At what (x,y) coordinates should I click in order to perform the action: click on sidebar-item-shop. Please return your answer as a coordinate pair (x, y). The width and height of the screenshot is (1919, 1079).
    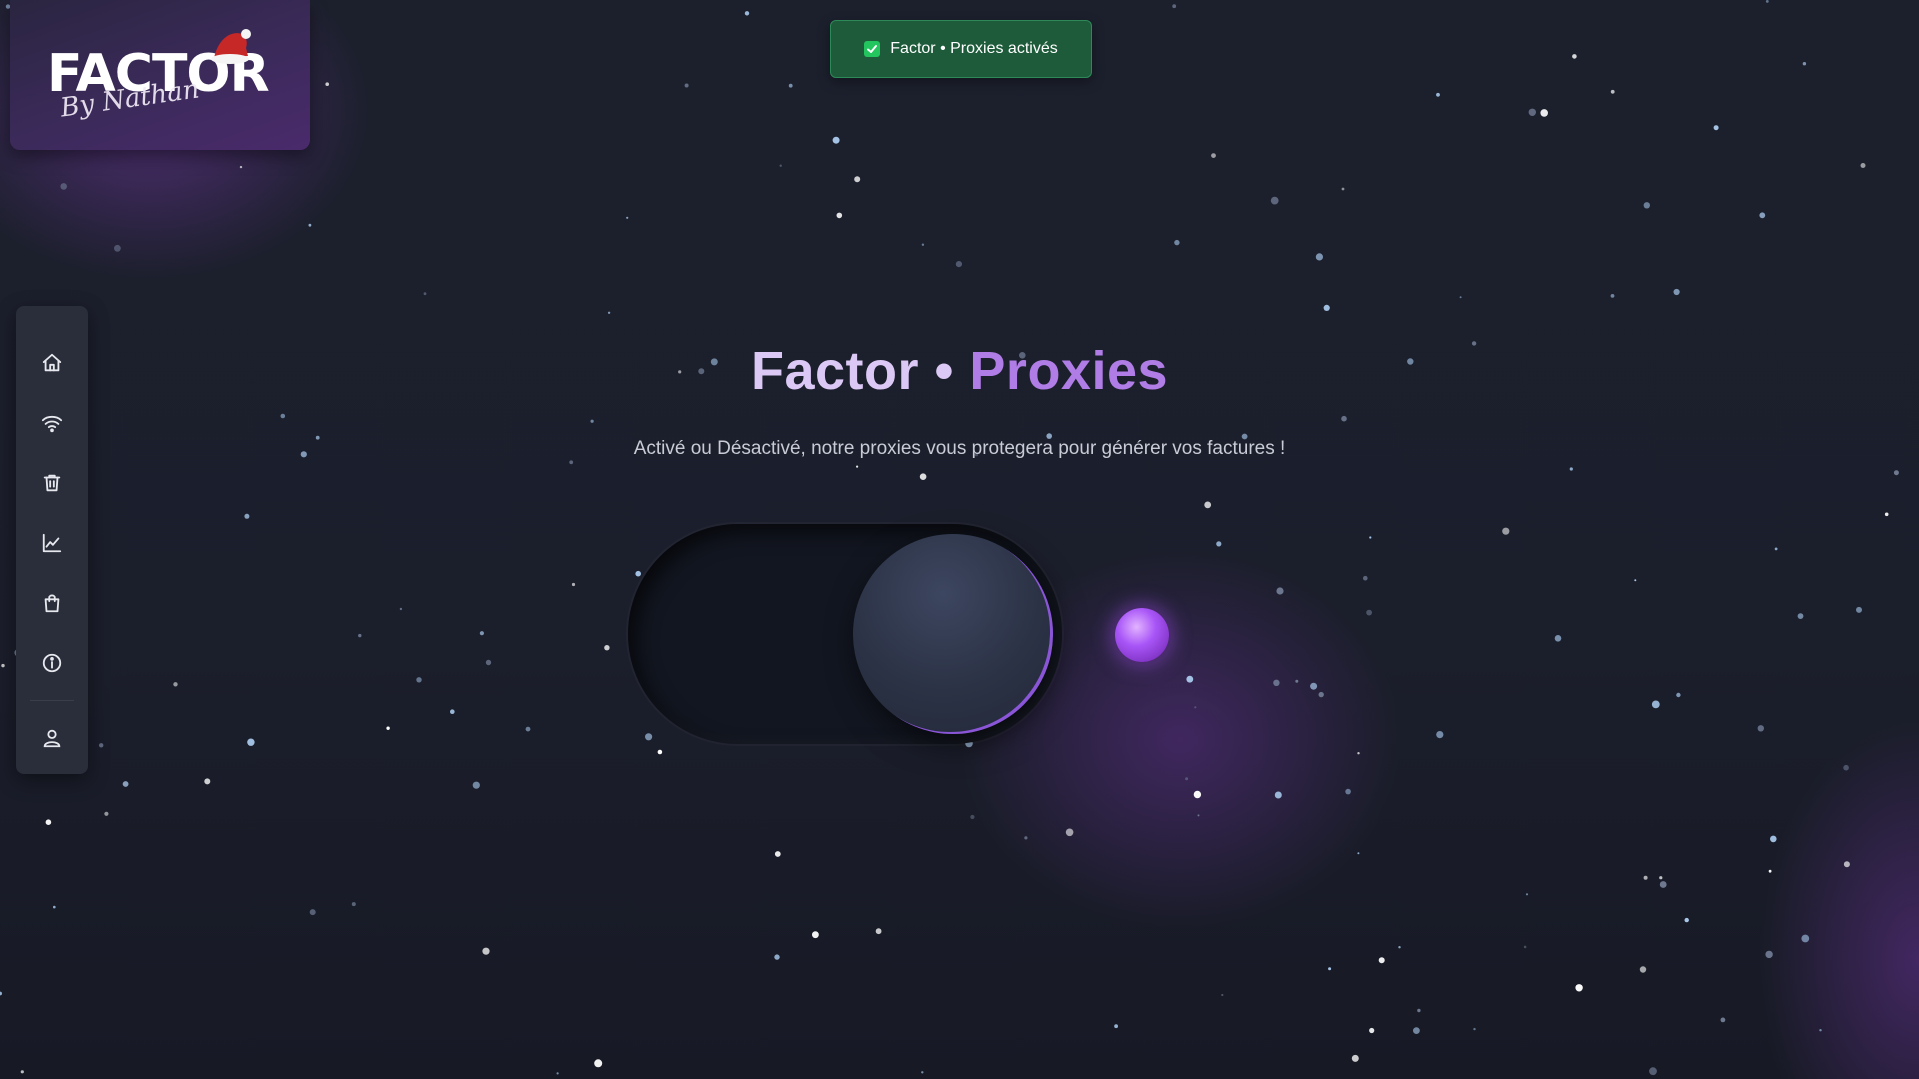
    Looking at the image, I should click on (52, 603).